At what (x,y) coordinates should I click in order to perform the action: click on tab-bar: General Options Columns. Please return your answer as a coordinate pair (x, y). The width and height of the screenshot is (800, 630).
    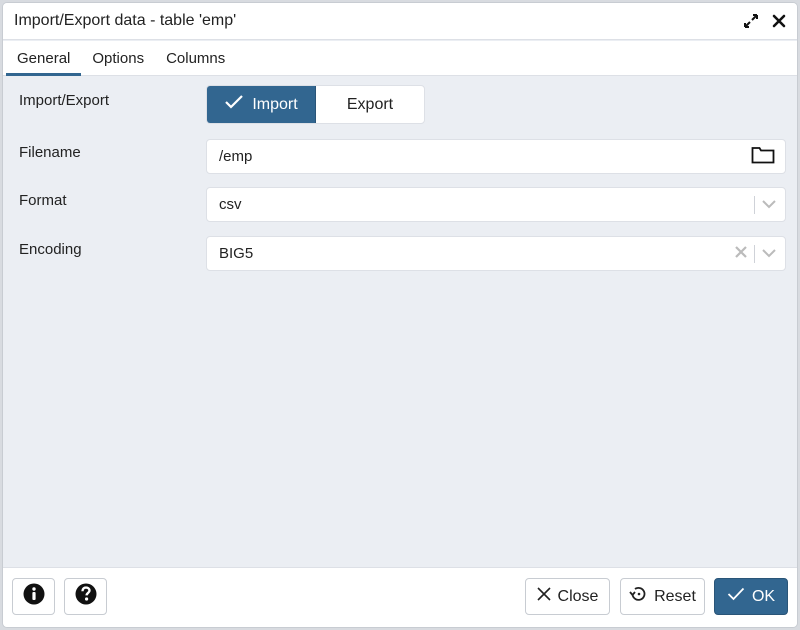
    Looking at the image, I should click on (400, 58).